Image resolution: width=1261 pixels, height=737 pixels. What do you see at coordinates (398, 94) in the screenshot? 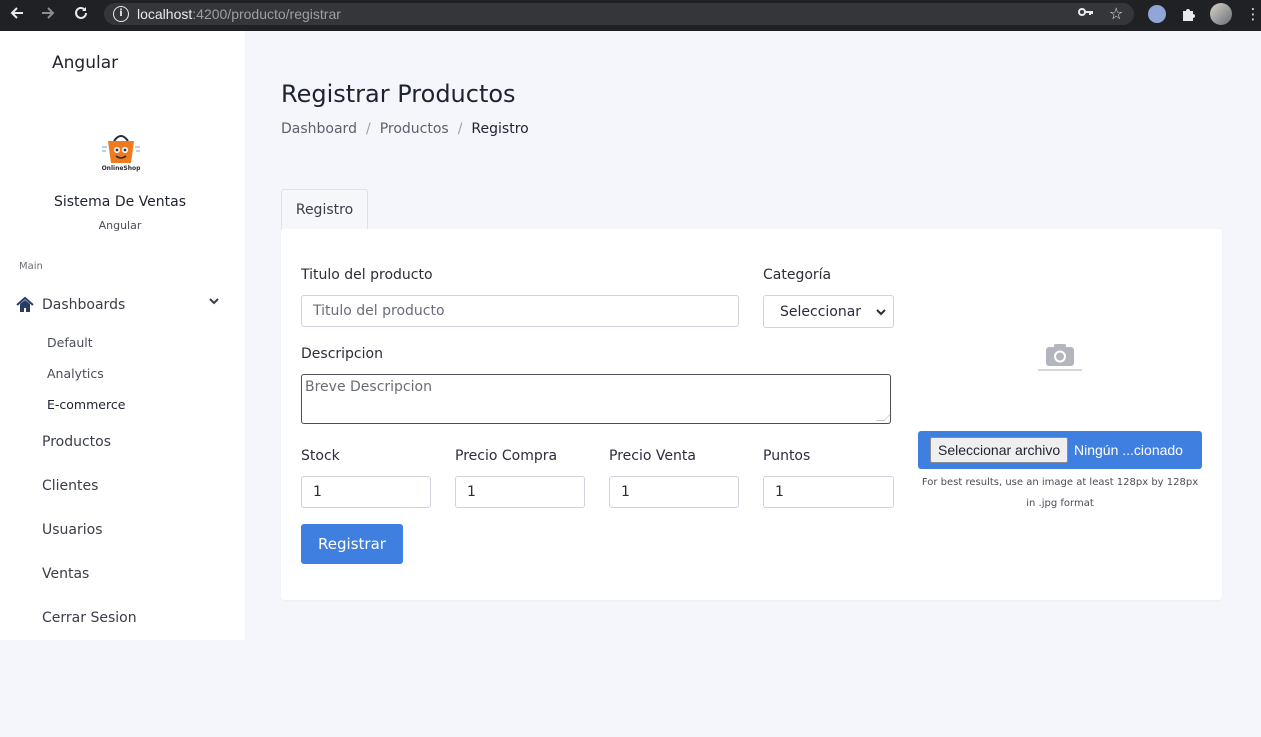
I see `page-title: Registrar Productos` at bounding box center [398, 94].